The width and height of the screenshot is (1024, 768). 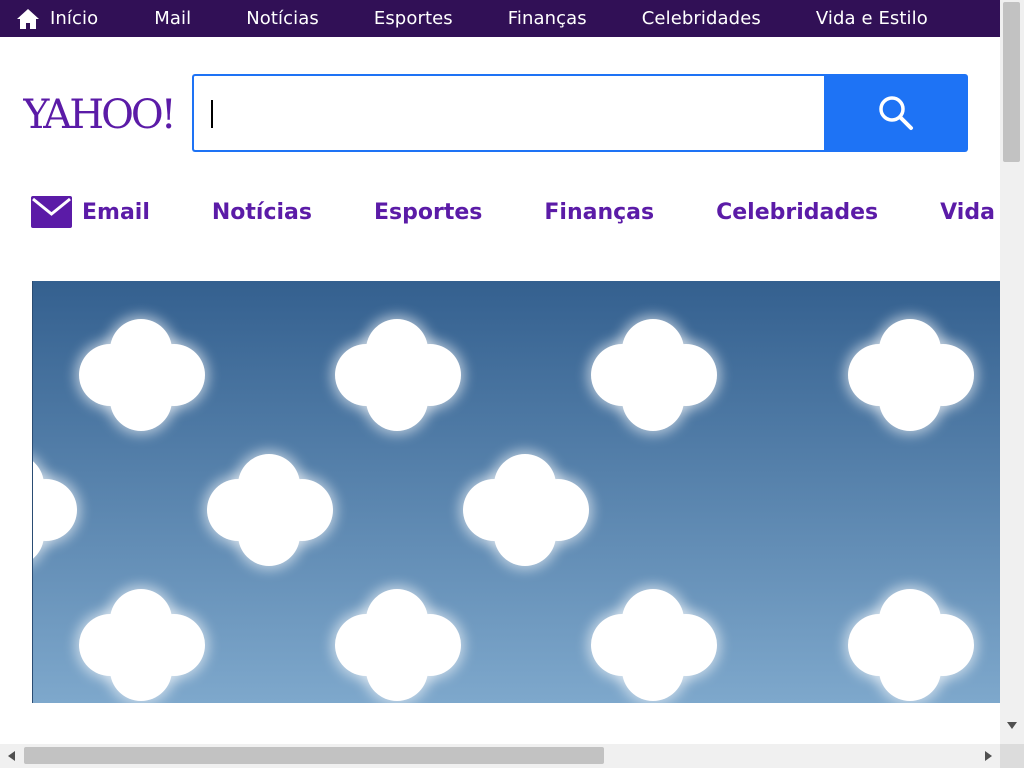 I want to click on top-nav-label: Mail, so click(x=173, y=18).